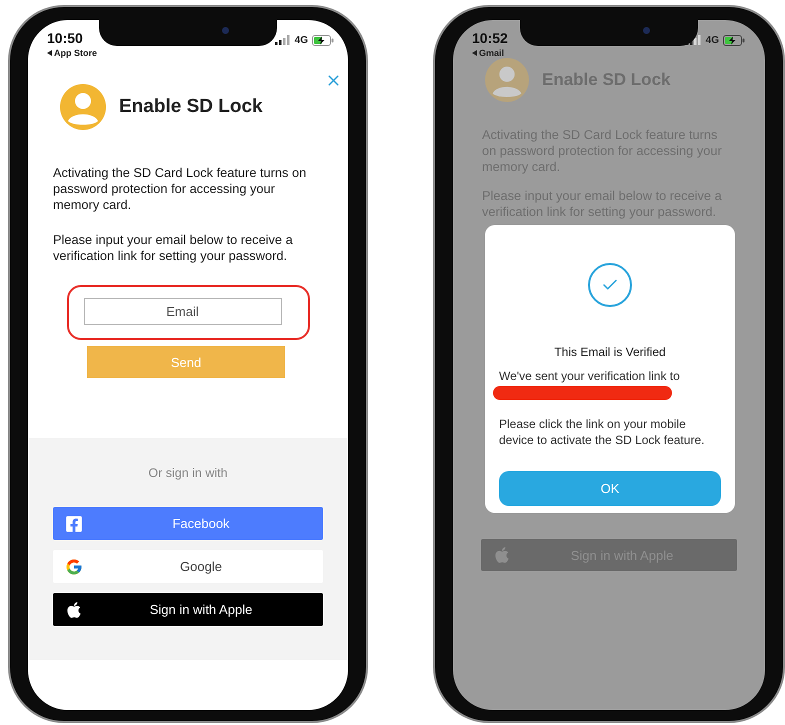 This screenshot has width=785, height=725. What do you see at coordinates (65, 38) in the screenshot?
I see `status-time: 10:50` at bounding box center [65, 38].